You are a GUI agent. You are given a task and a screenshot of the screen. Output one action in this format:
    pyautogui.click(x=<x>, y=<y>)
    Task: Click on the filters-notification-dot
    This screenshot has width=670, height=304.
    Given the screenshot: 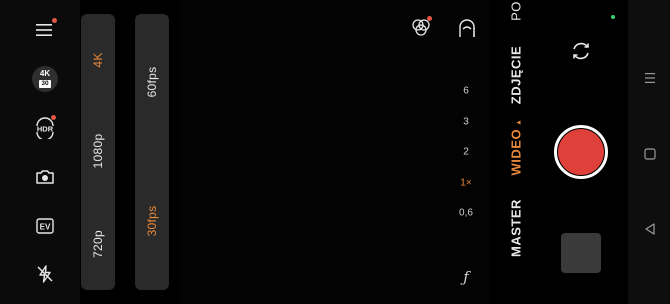 What is the action you would take?
    pyautogui.click(x=429, y=18)
    